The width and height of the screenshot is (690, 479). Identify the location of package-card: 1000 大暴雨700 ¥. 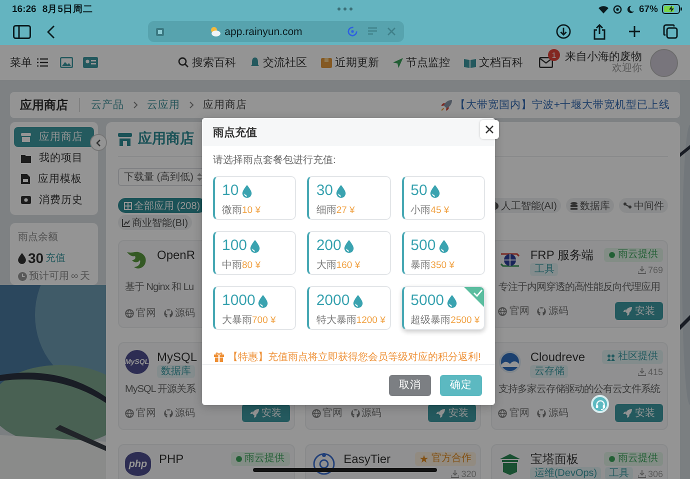
(254, 308).